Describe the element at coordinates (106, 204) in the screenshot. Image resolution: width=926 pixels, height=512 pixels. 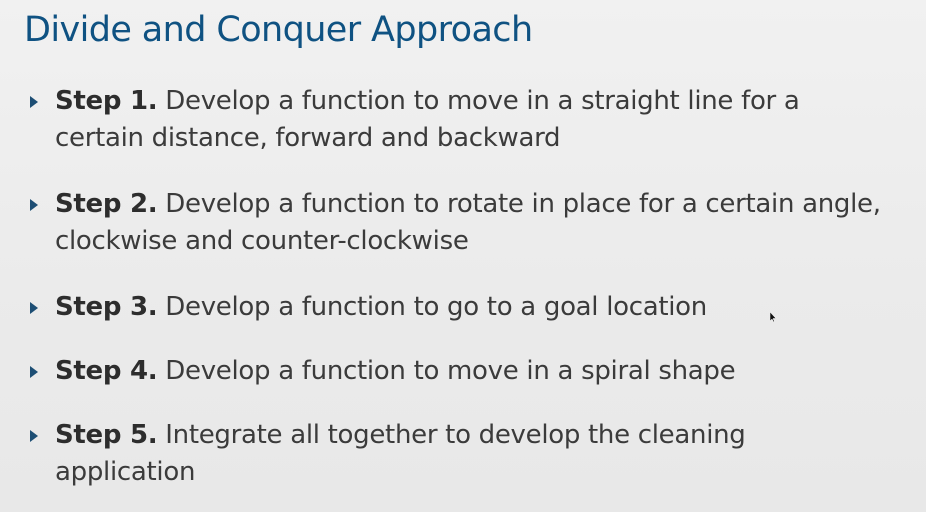
I see `step-label: Step 2.` at that location.